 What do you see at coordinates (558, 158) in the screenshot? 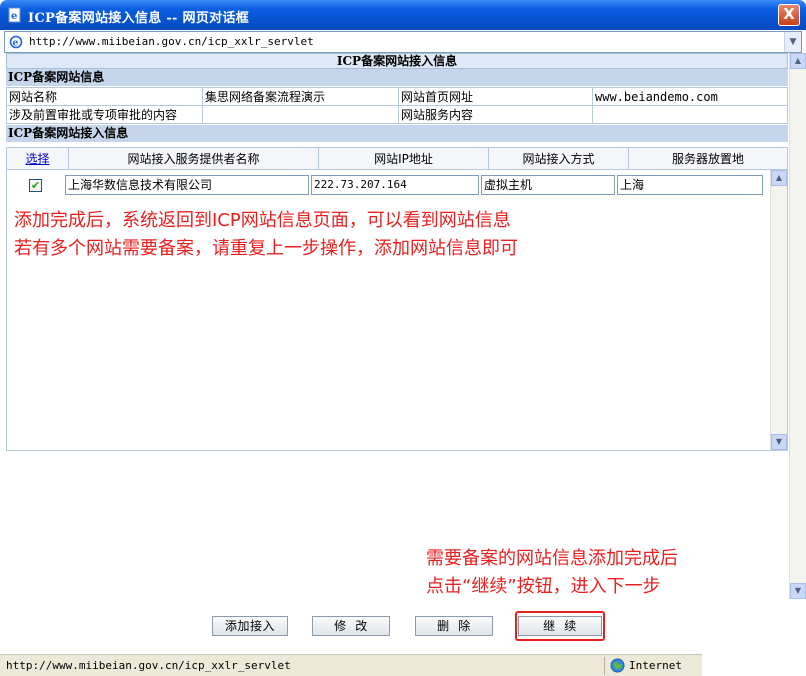
I see `column-method: 网站接入方式` at bounding box center [558, 158].